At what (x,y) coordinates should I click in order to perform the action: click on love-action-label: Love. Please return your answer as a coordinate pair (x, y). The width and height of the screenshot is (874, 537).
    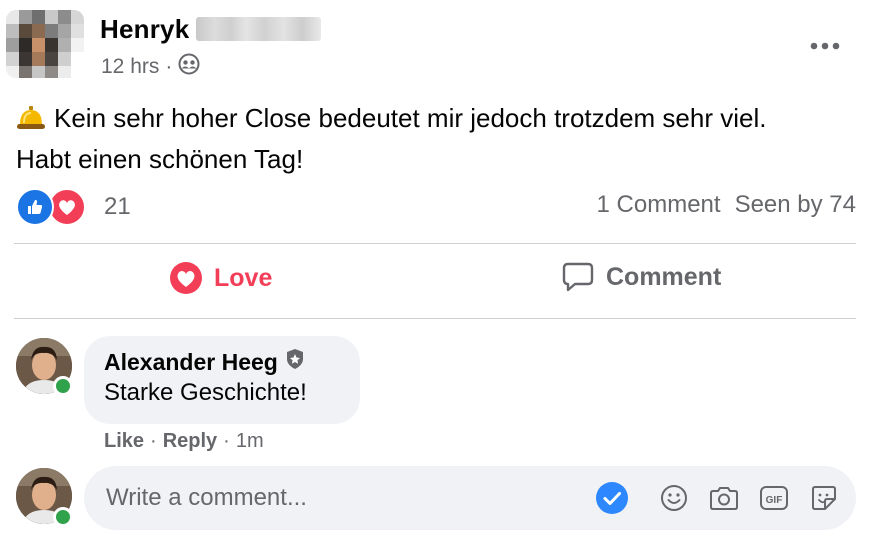
    Looking at the image, I should click on (243, 277).